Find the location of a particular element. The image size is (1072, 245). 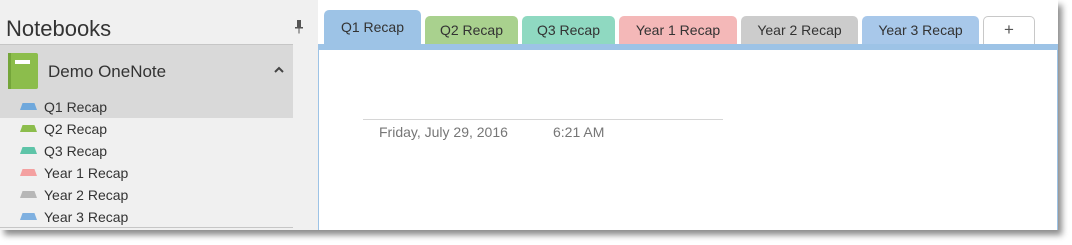

section-item-year-3-recap: Year 3 Recap is located at coordinates (146, 217).